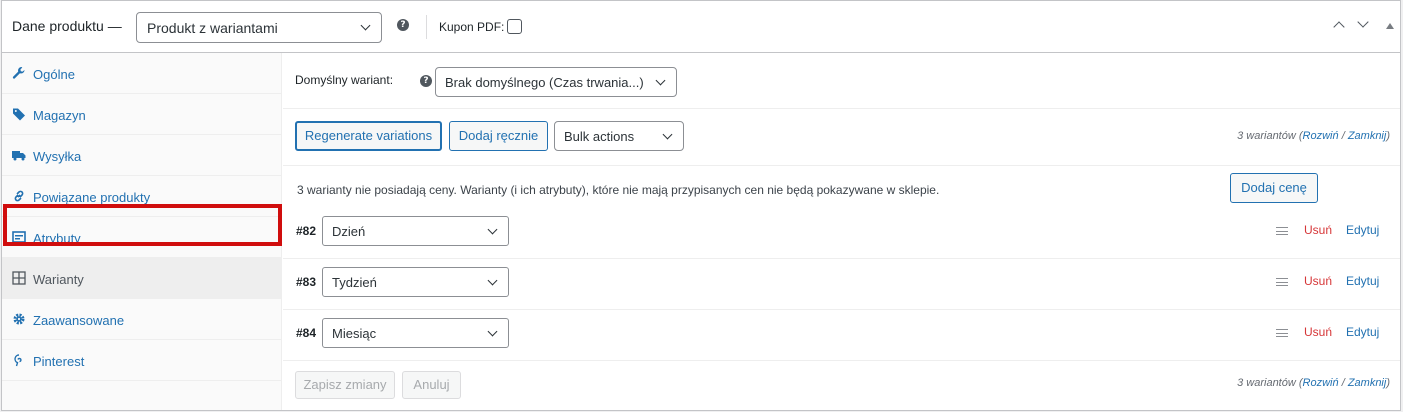 Image resolution: width=1403 pixels, height=412 pixels. Describe the element at coordinates (415, 333) in the screenshot. I see `variation-attribute-select: Miesiąc` at that location.